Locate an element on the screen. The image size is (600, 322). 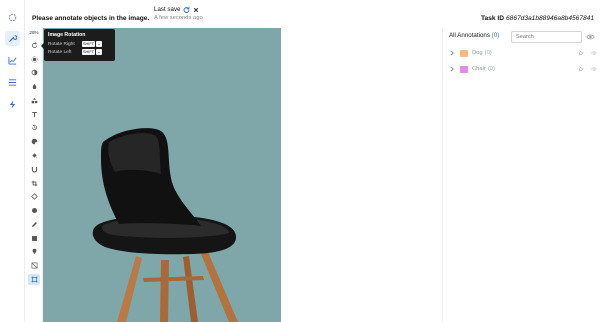
zoom-level: 28% is located at coordinates (34, 32).